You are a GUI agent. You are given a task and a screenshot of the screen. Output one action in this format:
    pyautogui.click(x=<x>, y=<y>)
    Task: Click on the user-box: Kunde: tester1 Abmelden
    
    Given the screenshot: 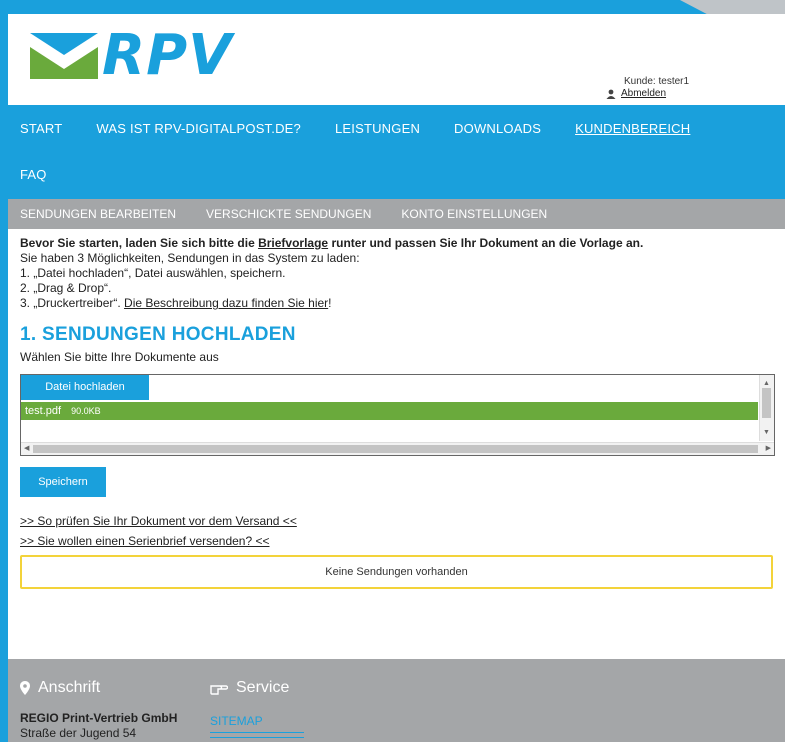 What is the action you would take?
    pyautogui.click(x=647, y=88)
    